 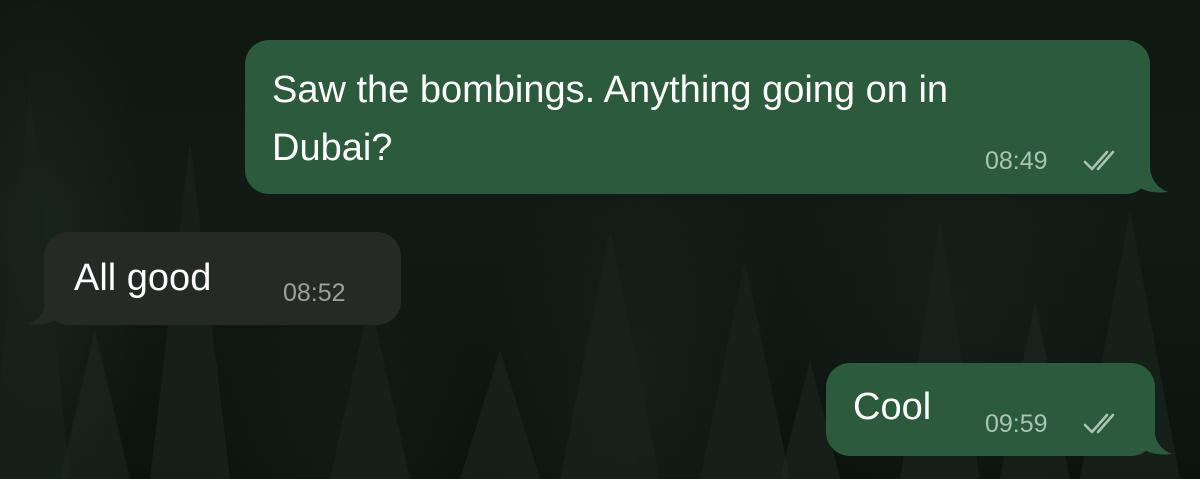 What do you see at coordinates (143, 278) in the screenshot?
I see `message-text: All good` at bounding box center [143, 278].